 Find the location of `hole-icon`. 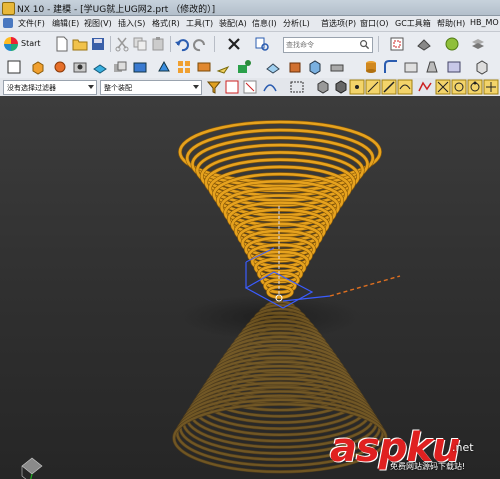

hole-icon is located at coordinates (80, 67).